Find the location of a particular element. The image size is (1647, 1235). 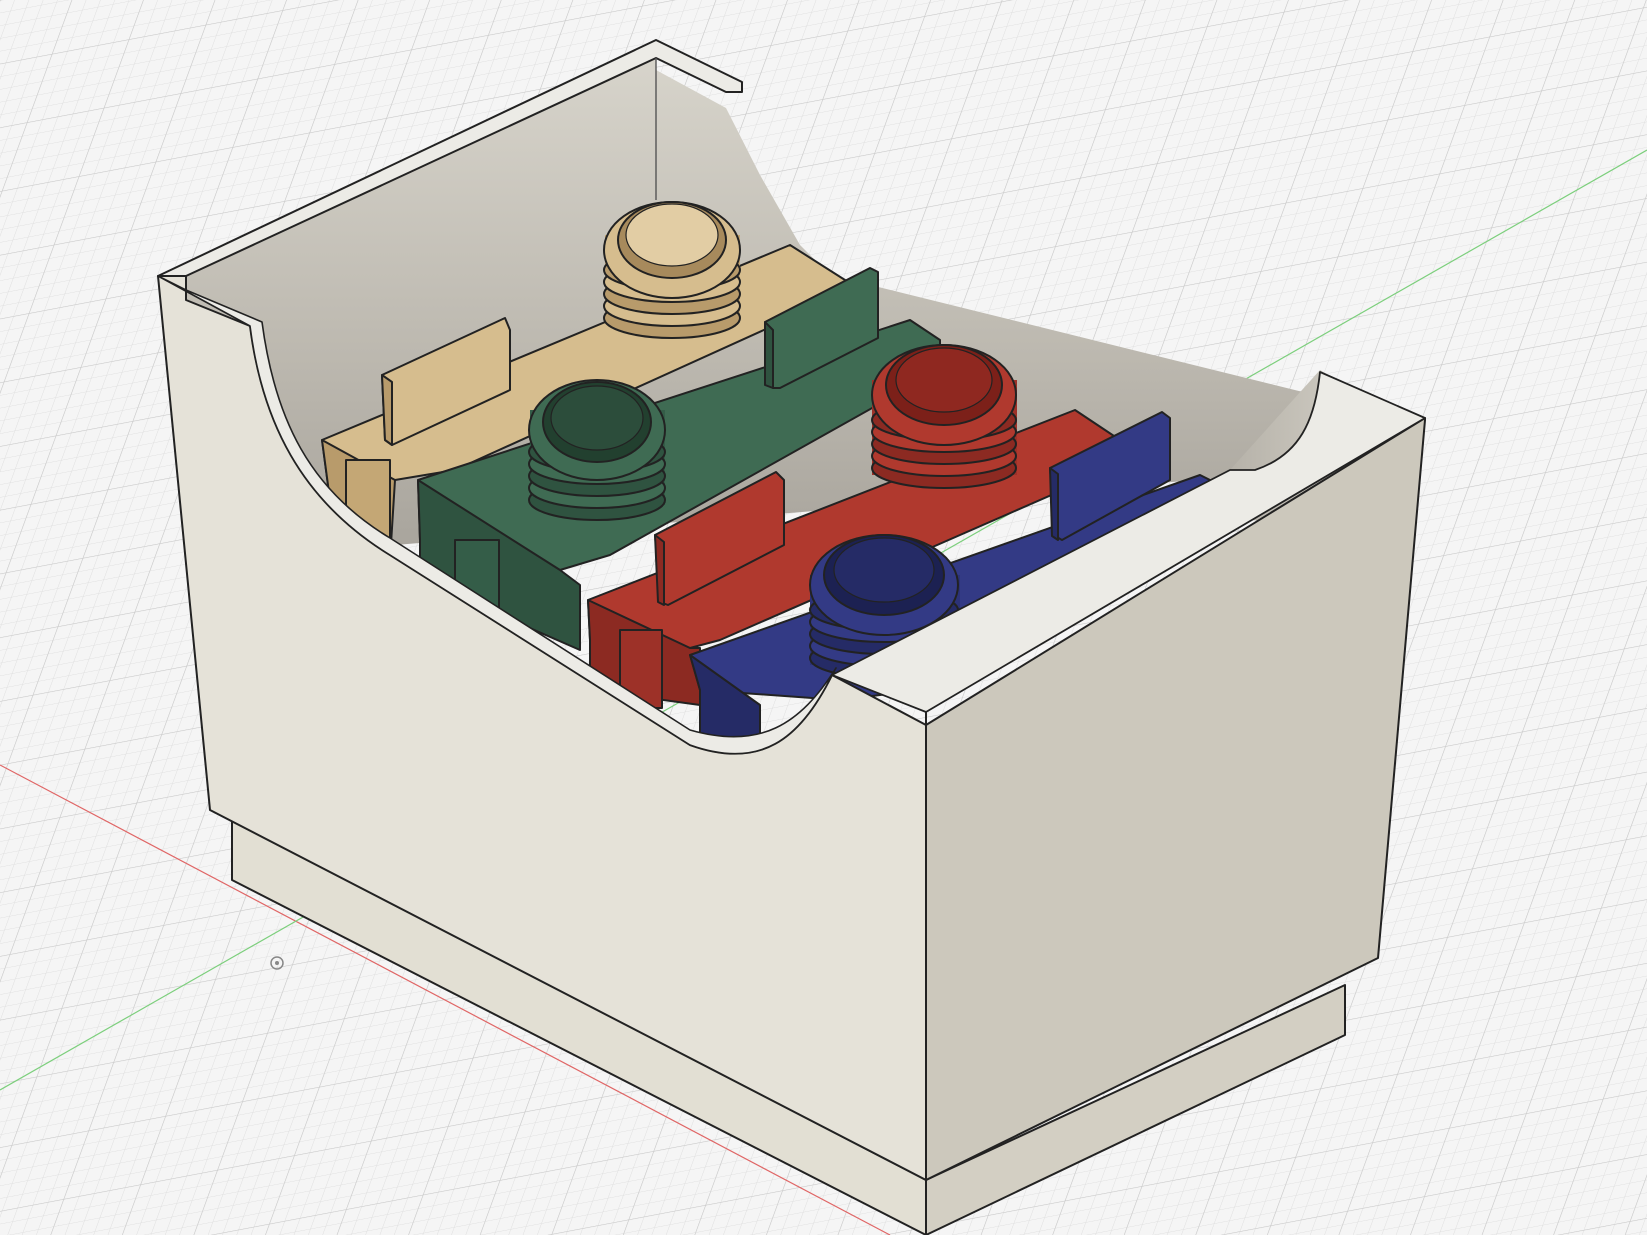

green-threaded-nozzle is located at coordinates (597, 450).